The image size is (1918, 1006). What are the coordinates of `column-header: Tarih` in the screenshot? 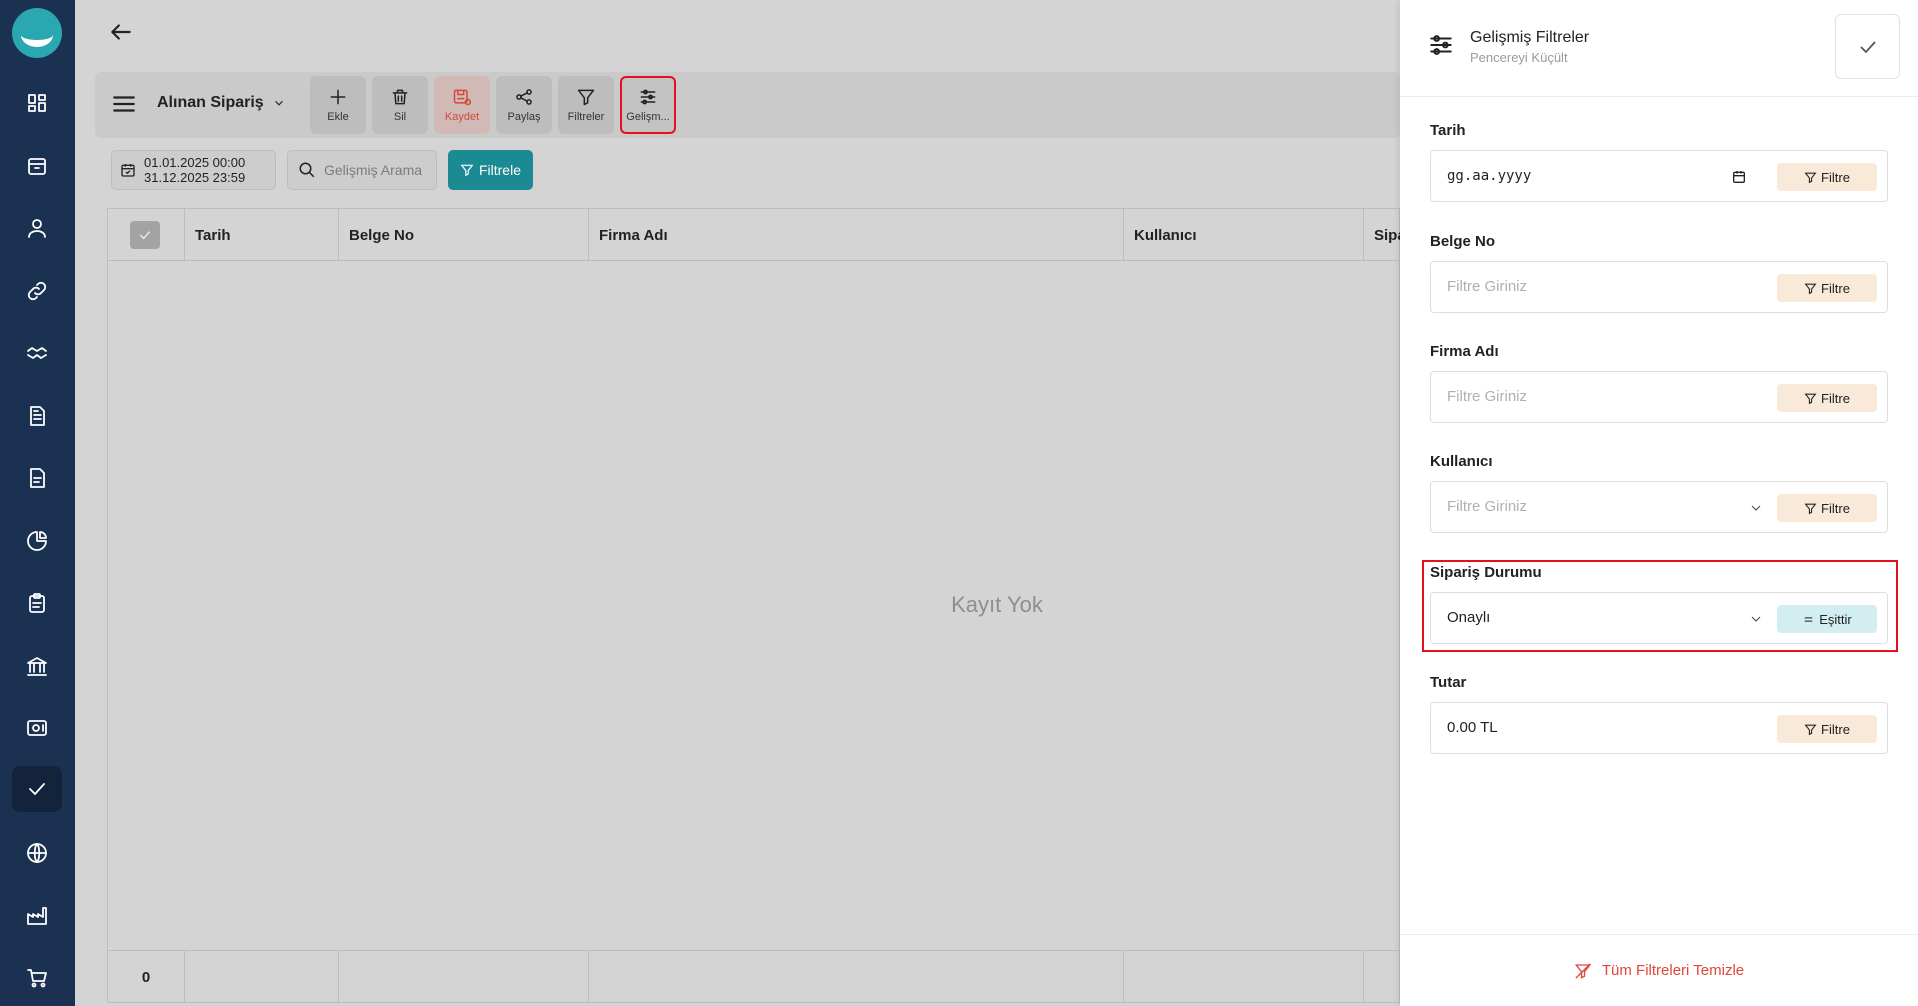 It's located at (262, 235).